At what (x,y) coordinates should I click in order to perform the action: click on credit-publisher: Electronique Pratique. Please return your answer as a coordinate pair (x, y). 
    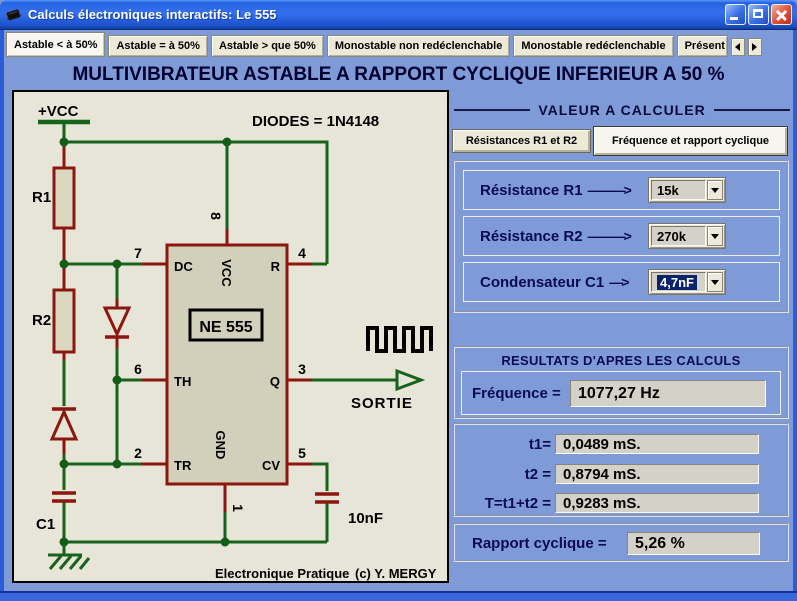
    Looking at the image, I should click on (282, 573).